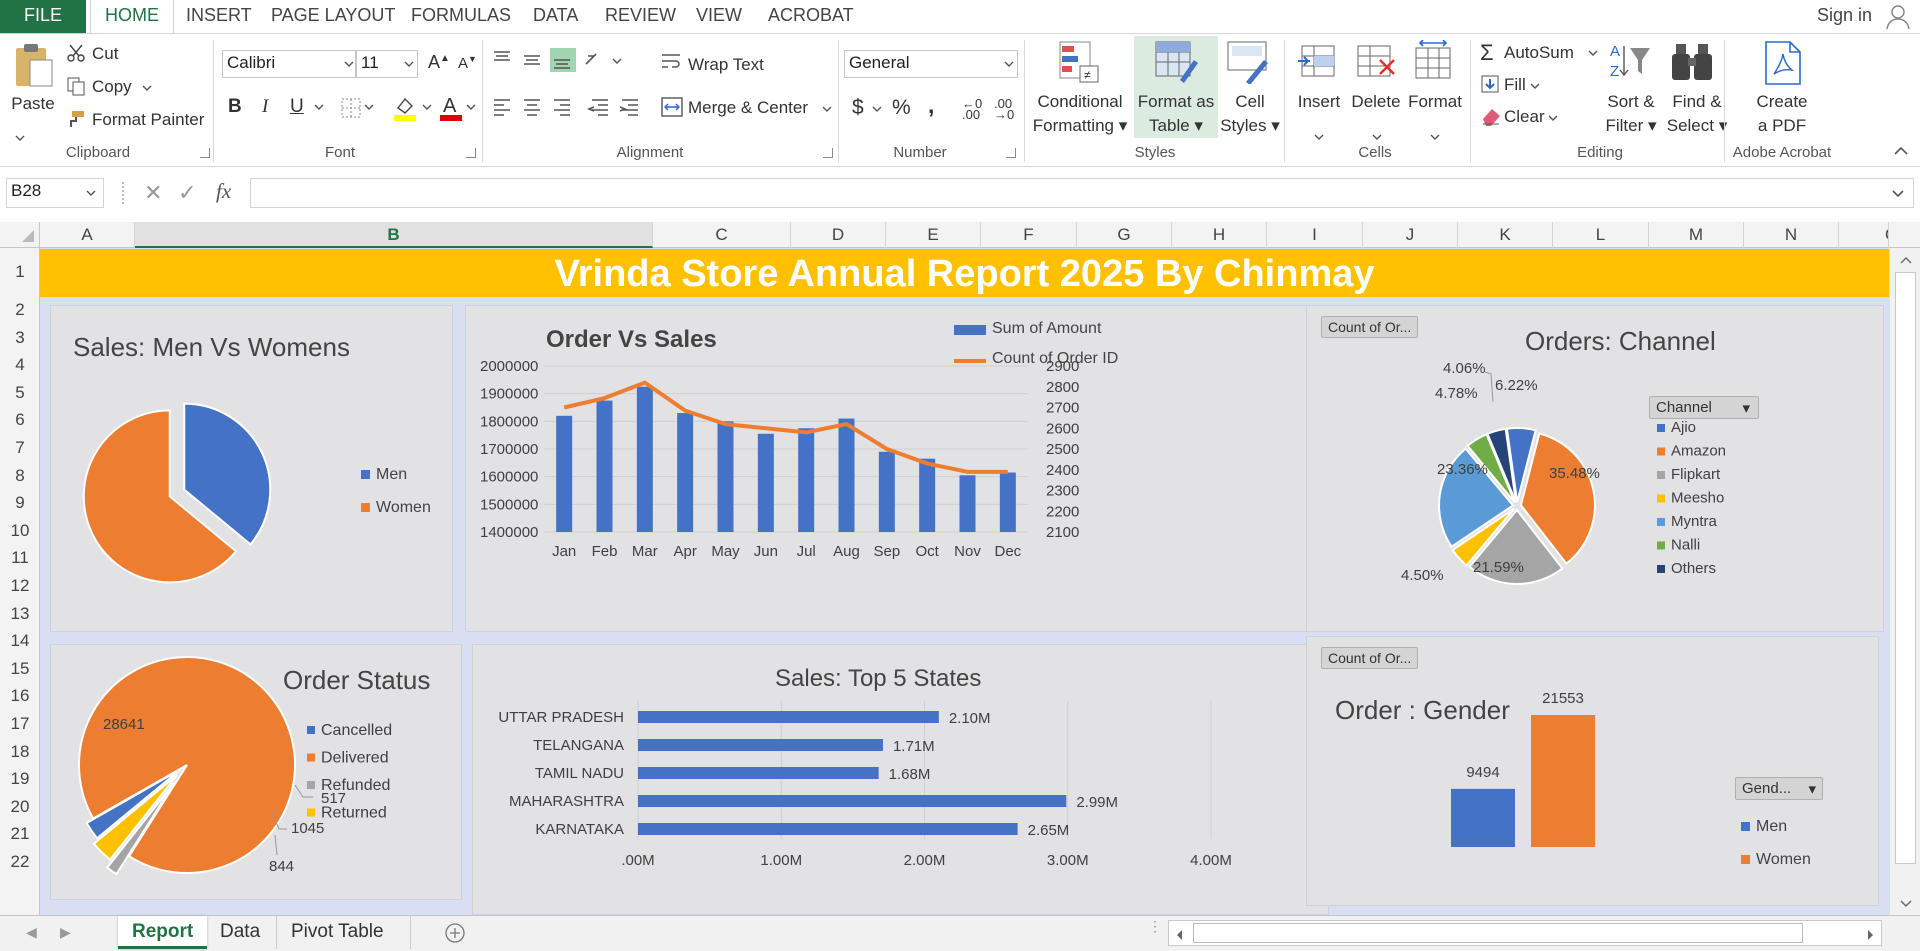 Image resolution: width=1920 pixels, height=951 pixels. What do you see at coordinates (1011, 153) in the screenshot?
I see `number-launcher-icon` at bounding box center [1011, 153].